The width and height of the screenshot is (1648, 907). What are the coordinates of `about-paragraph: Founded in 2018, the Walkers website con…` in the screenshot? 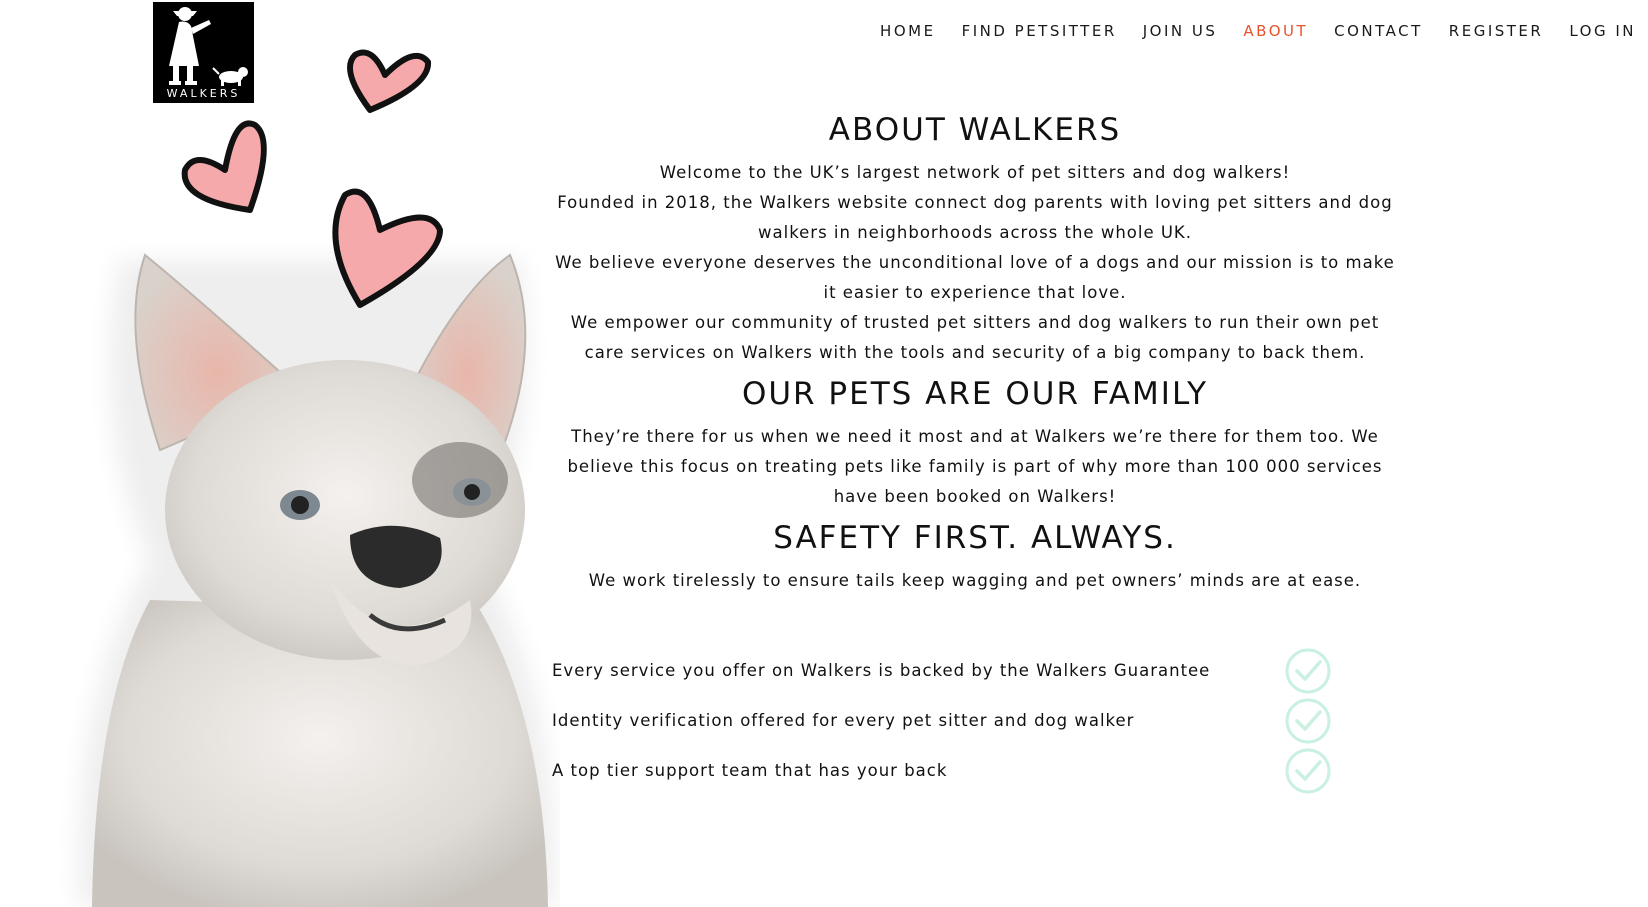 It's located at (975, 217).